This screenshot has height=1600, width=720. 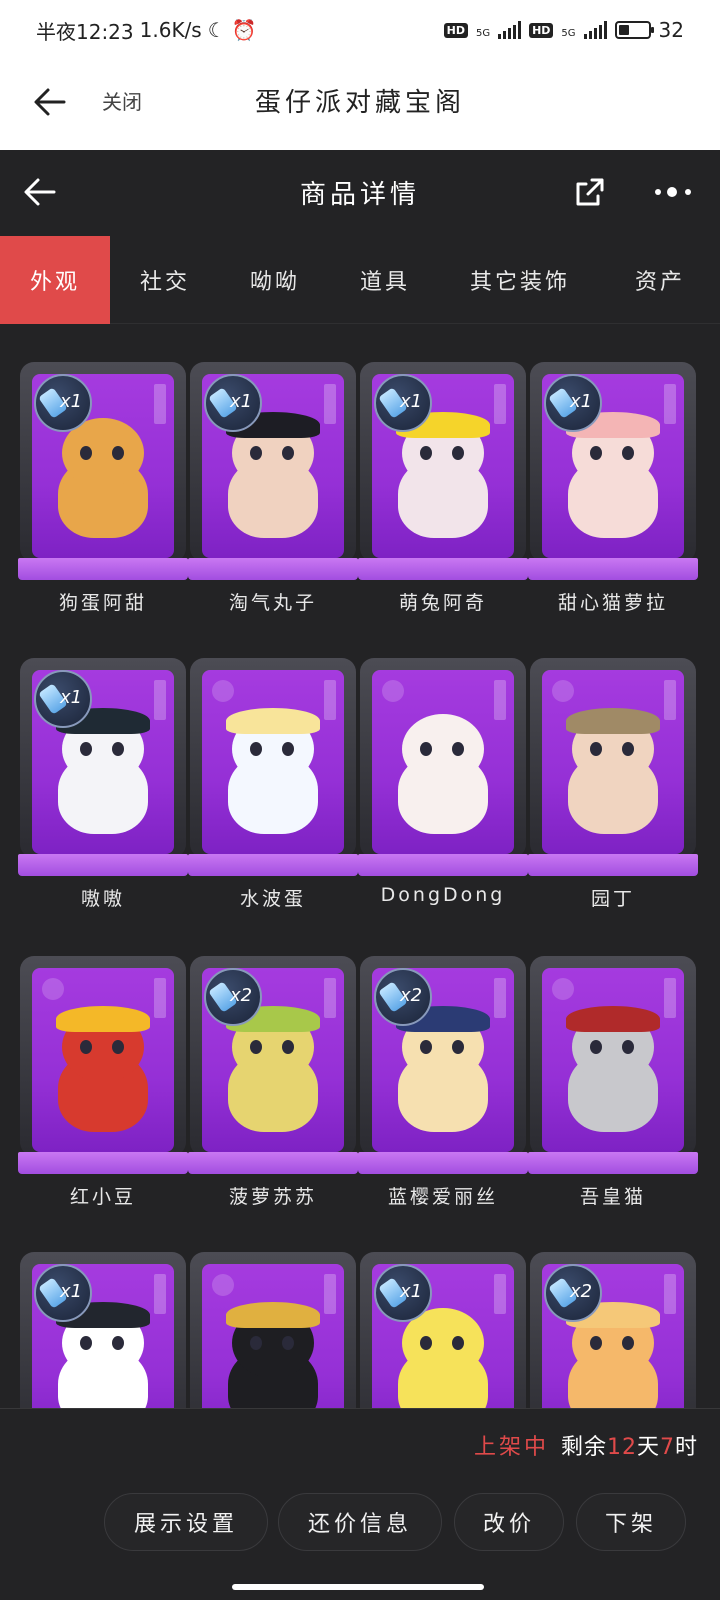 I want to click on item-card: 红小豆, so click(x=103, y=1082).